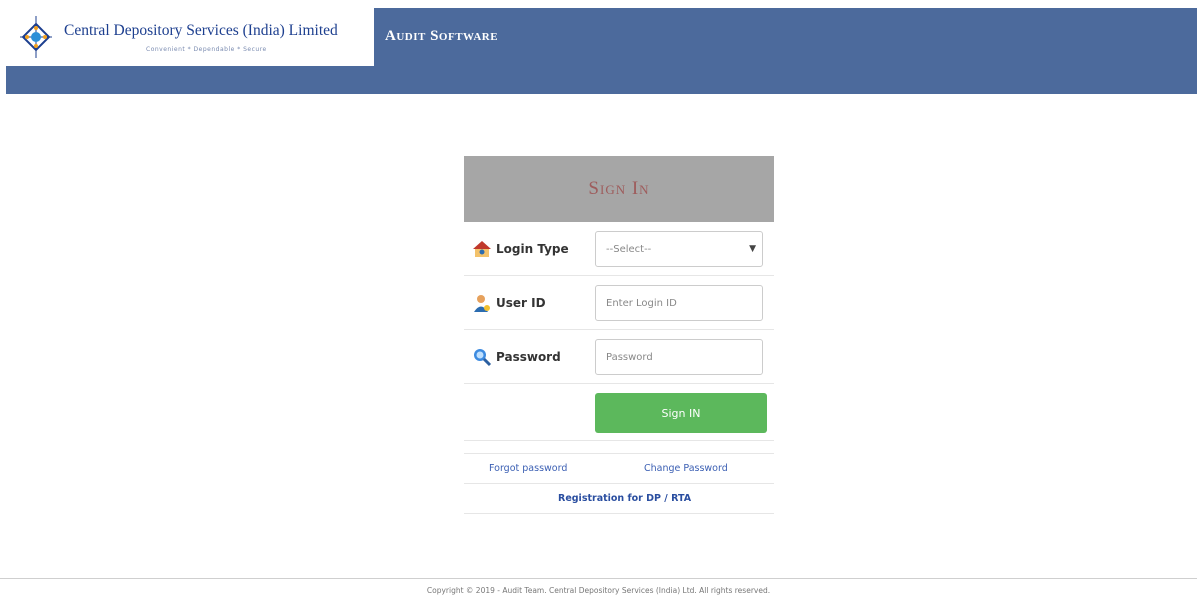  I want to click on house-user-icon, so click(482, 248).